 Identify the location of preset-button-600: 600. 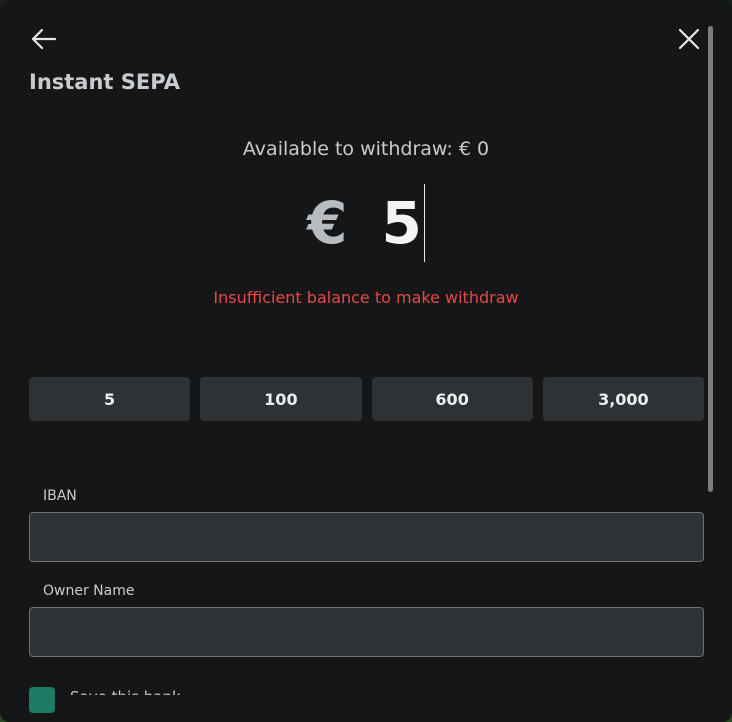
(452, 399).